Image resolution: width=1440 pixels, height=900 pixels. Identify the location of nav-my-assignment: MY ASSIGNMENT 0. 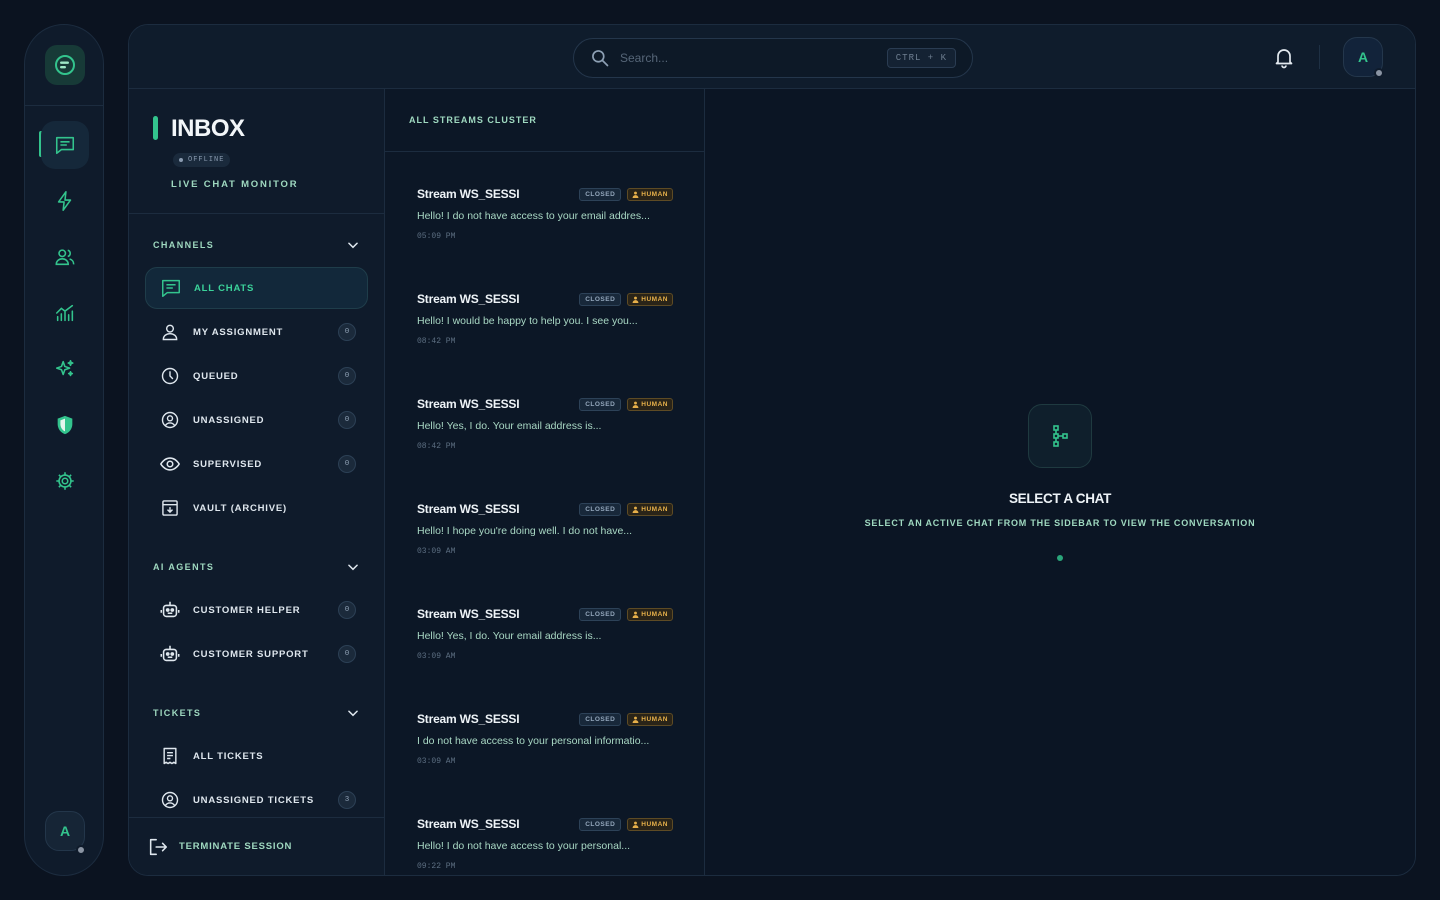
(256, 332).